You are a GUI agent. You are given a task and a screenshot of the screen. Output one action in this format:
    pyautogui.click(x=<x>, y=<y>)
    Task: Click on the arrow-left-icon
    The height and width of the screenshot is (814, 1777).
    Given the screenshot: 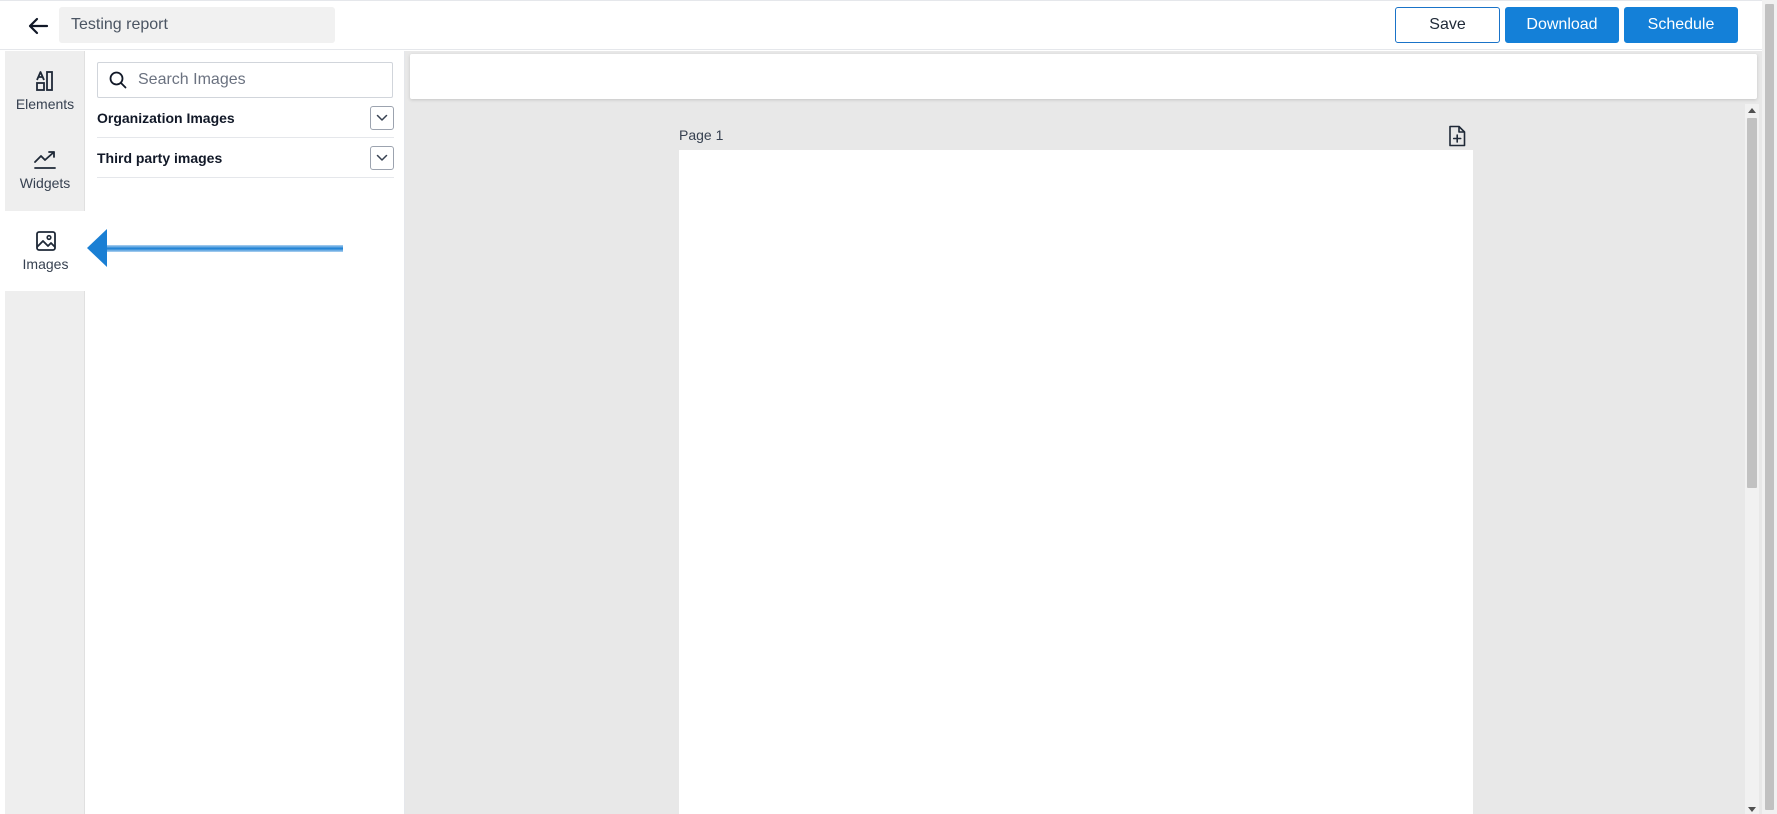 What is the action you would take?
    pyautogui.click(x=38, y=26)
    